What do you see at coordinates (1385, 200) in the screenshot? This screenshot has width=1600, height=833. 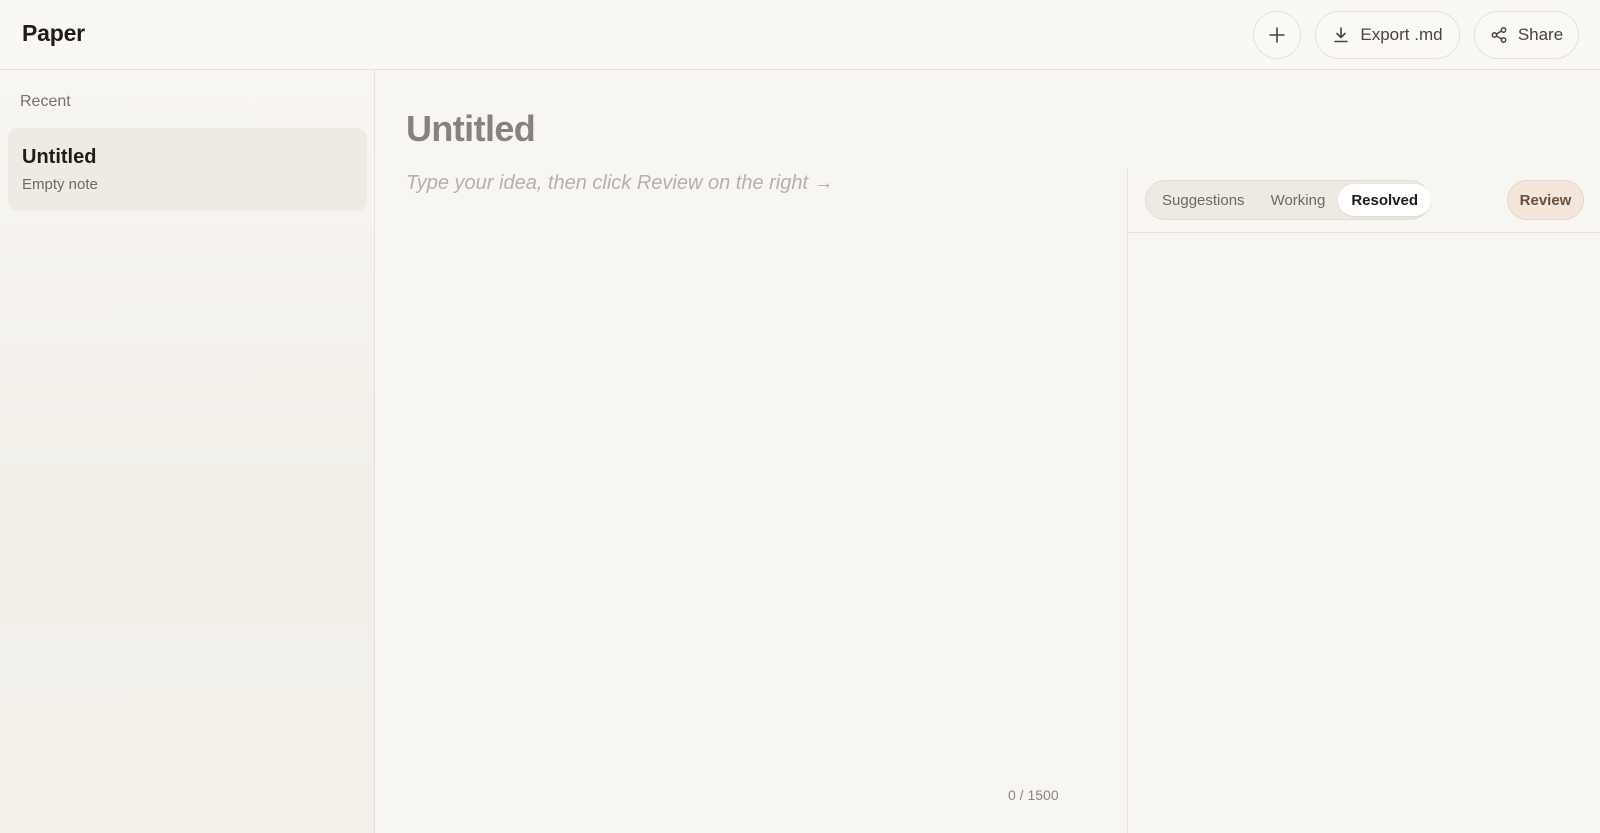 I see `tab-resolved: Resolved` at bounding box center [1385, 200].